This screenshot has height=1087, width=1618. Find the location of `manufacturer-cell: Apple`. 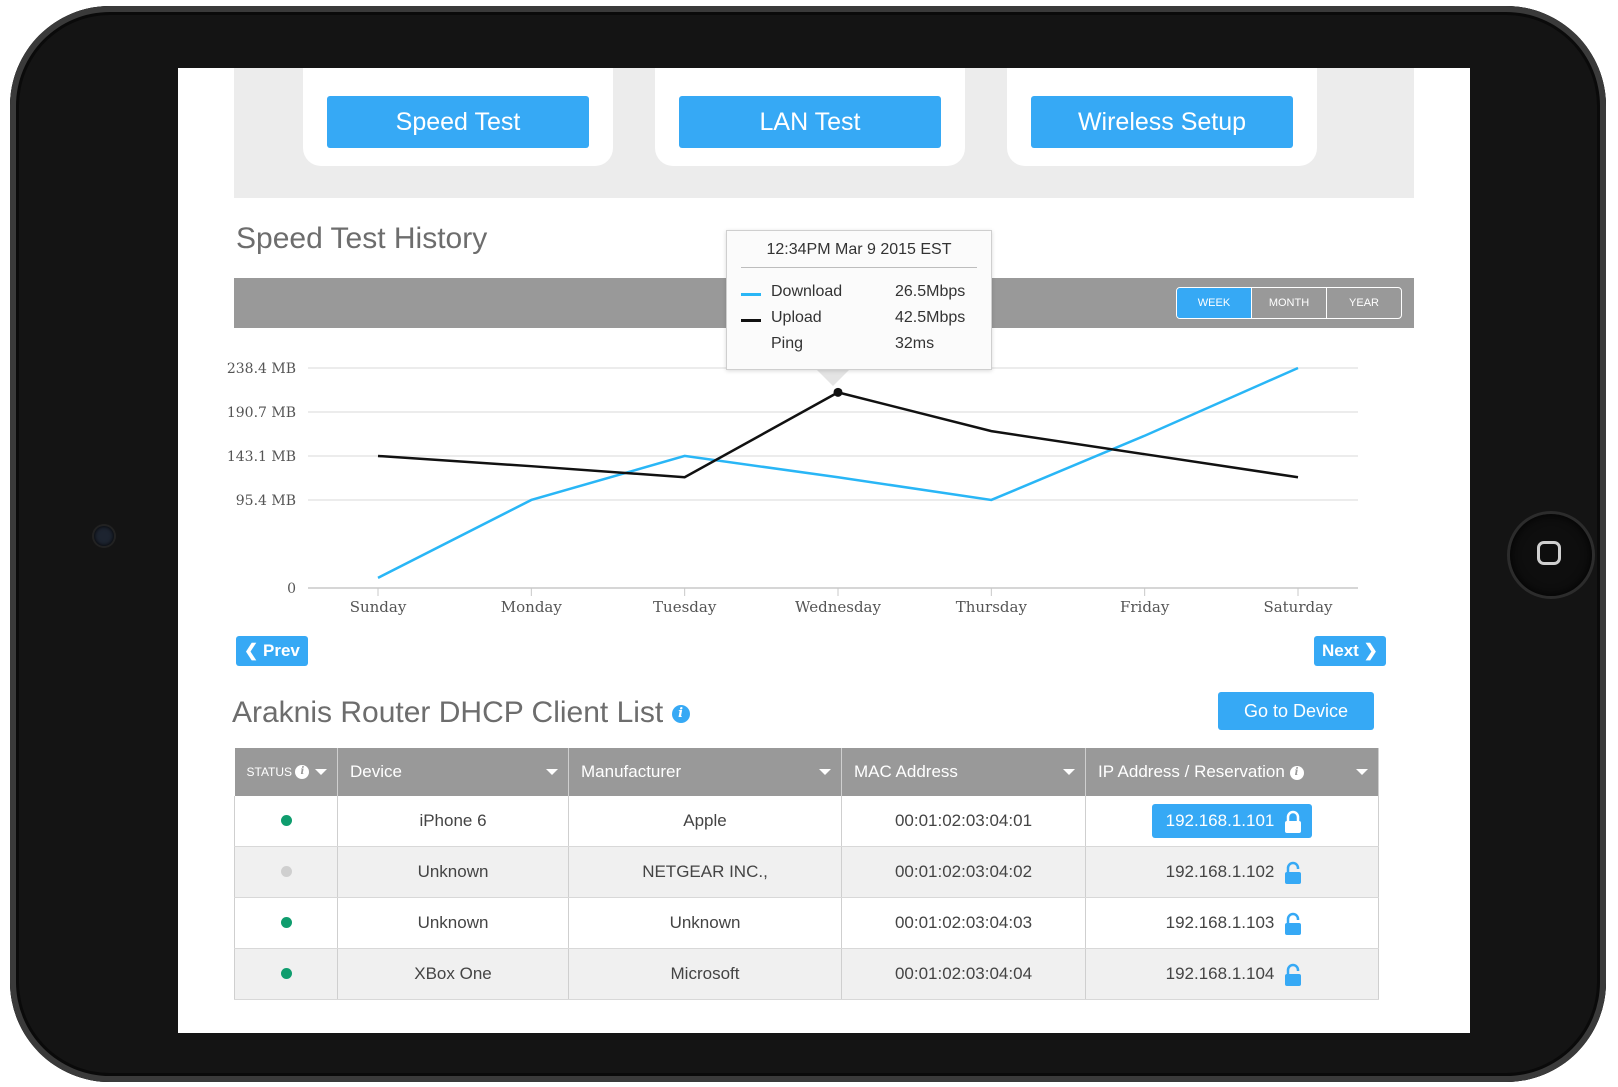

manufacturer-cell: Apple is located at coordinates (705, 821).